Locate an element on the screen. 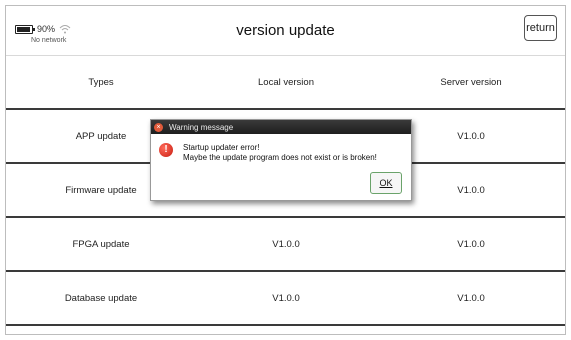 This screenshot has width=571, height=340. close-icon: × is located at coordinates (158, 127).